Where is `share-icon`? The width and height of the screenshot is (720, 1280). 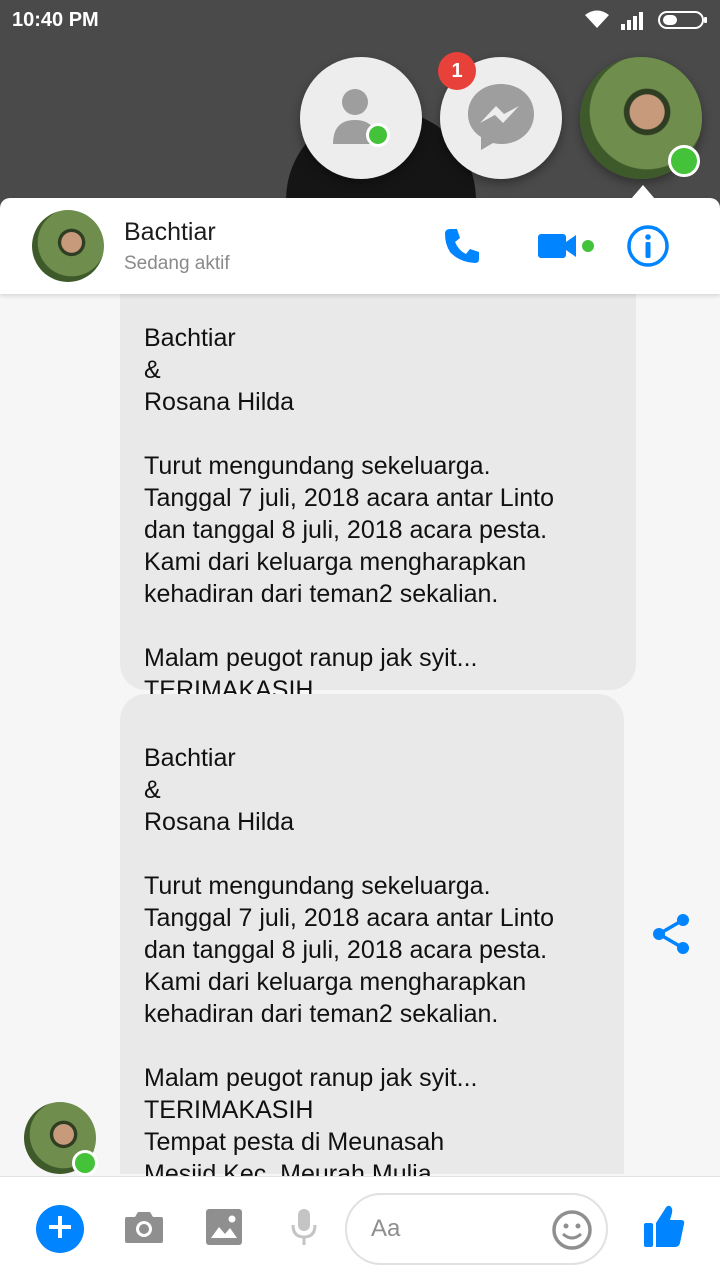
share-icon is located at coordinates (672, 937).